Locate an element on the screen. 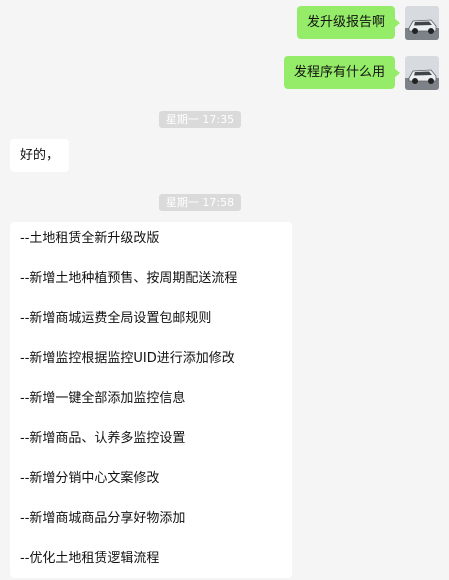 Image resolution: width=449 pixels, height=580 pixels. timestamp: 星期一 17:58 is located at coordinates (200, 201).